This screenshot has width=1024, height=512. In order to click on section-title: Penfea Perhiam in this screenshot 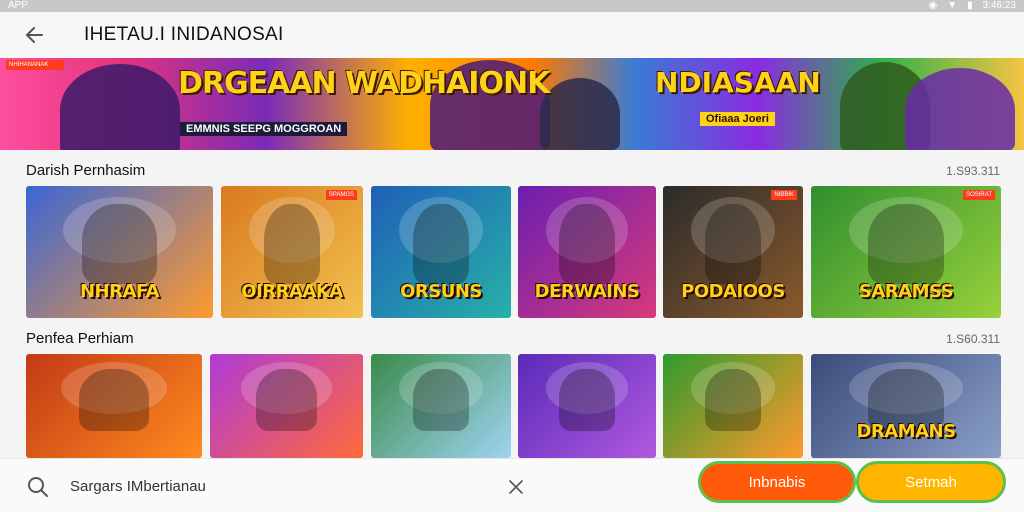, I will do `click(80, 338)`.